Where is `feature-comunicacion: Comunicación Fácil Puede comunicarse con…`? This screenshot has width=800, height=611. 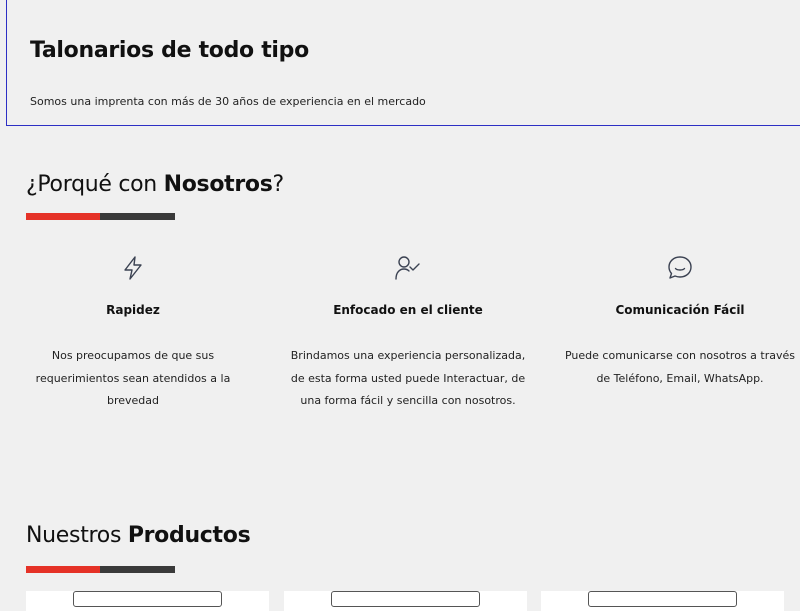 feature-comunicacion: Comunicación Fácil Puede comunicarse con… is located at coordinates (680, 322).